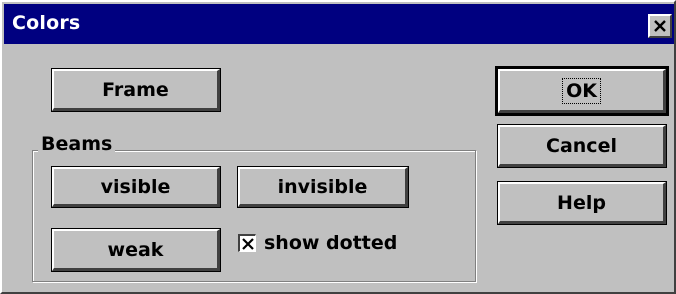  What do you see at coordinates (77, 144) in the screenshot?
I see `beams-group-label: Beams` at bounding box center [77, 144].